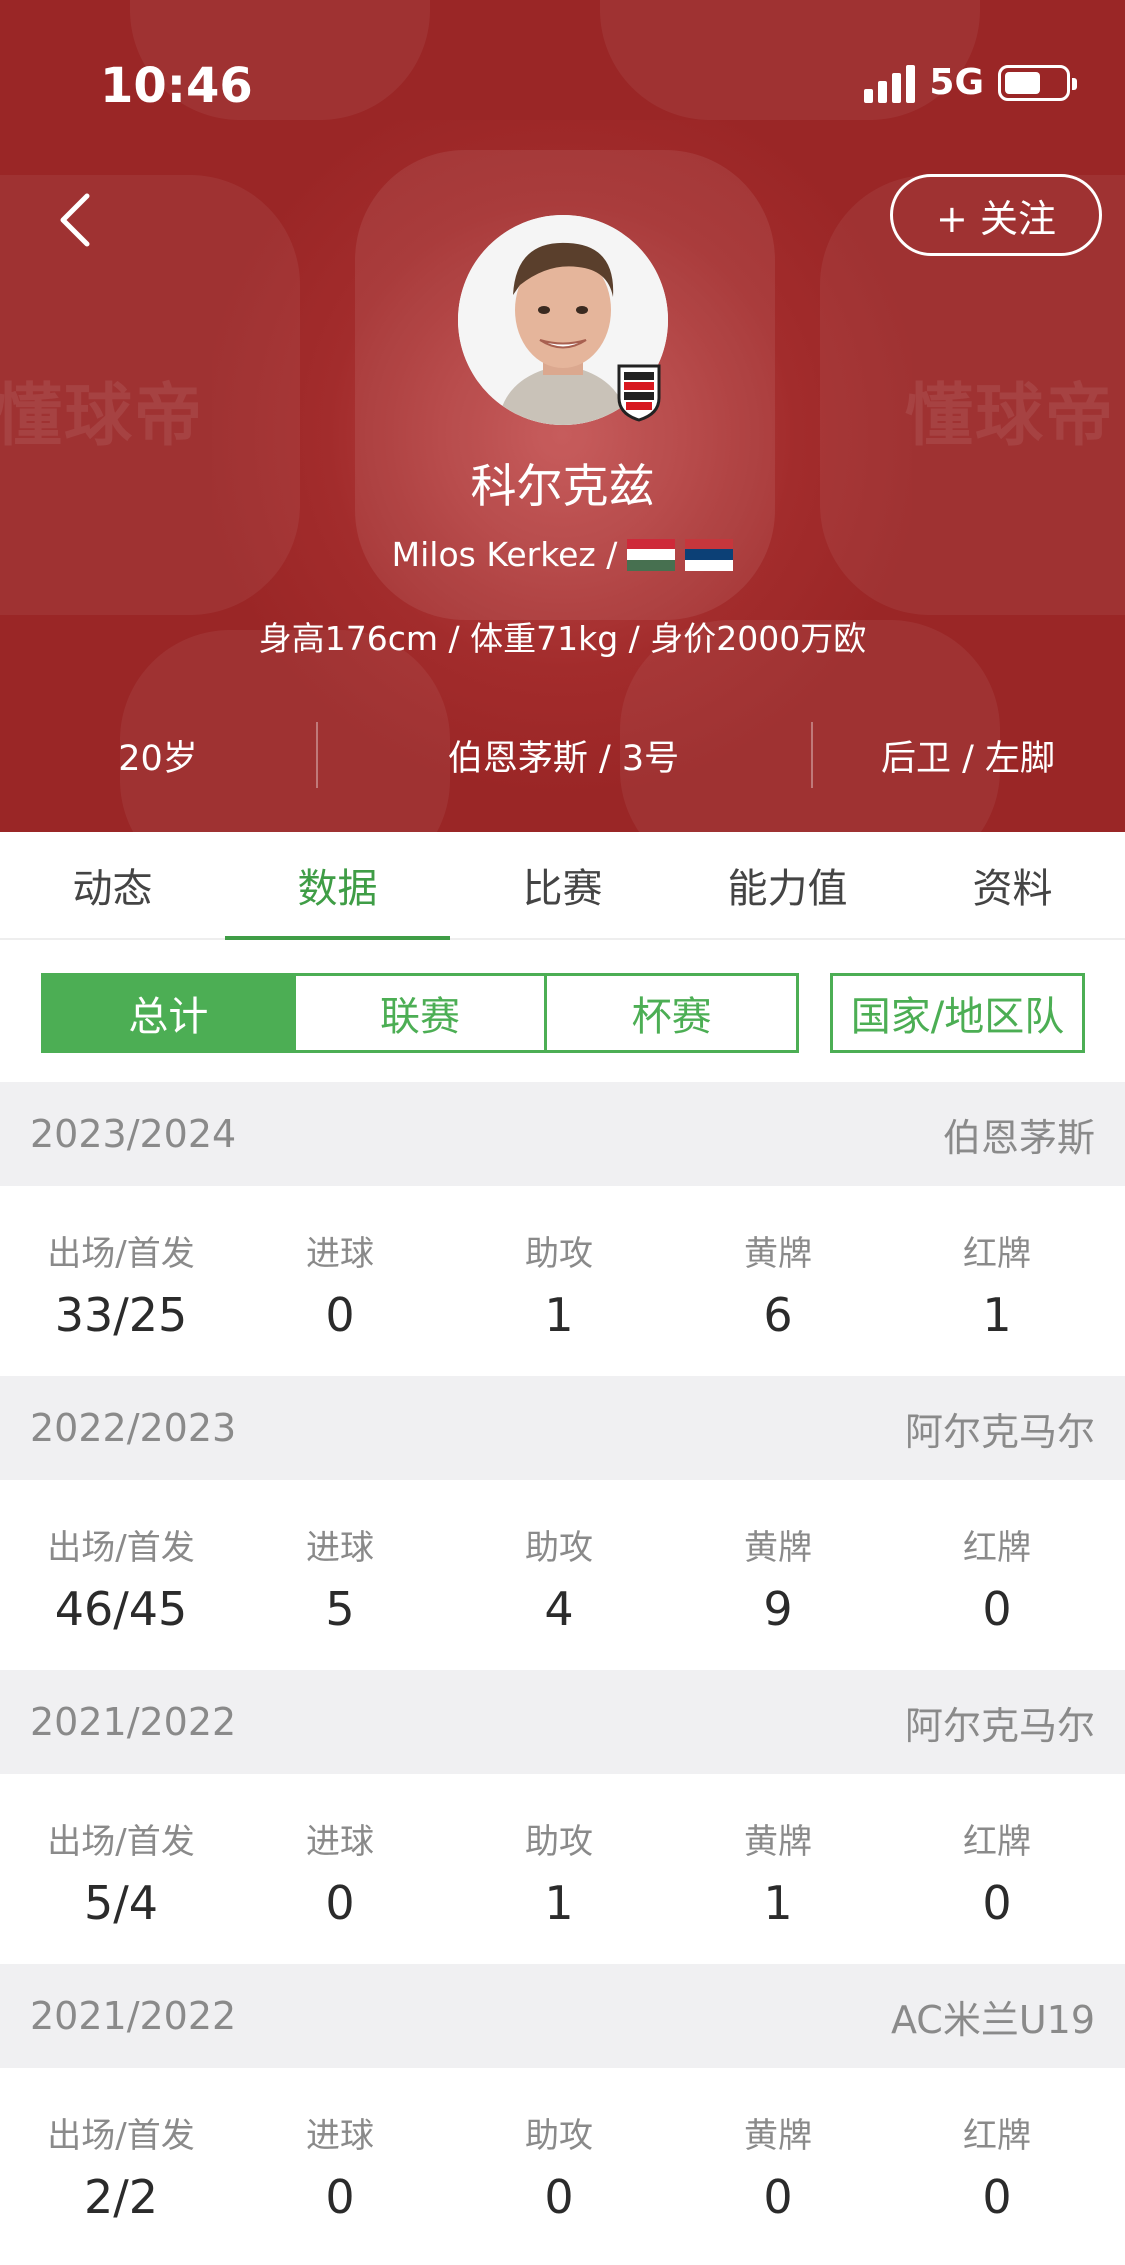 The width and height of the screenshot is (1125, 2265). Describe the element at coordinates (997, 1281) in the screenshot. I see `stat-red-cards: 红牌 1` at that location.